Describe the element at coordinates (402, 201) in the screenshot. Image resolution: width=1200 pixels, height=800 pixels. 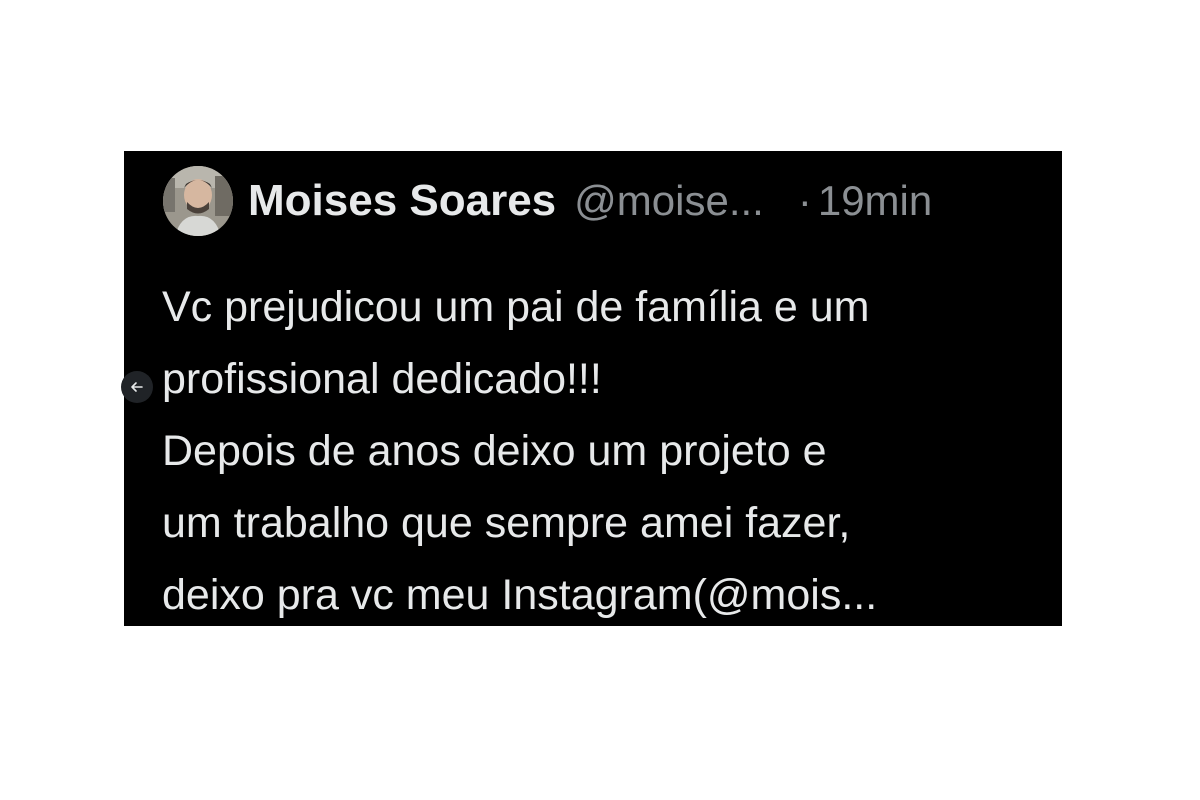
I see `author-name: Moises Soares` at that location.